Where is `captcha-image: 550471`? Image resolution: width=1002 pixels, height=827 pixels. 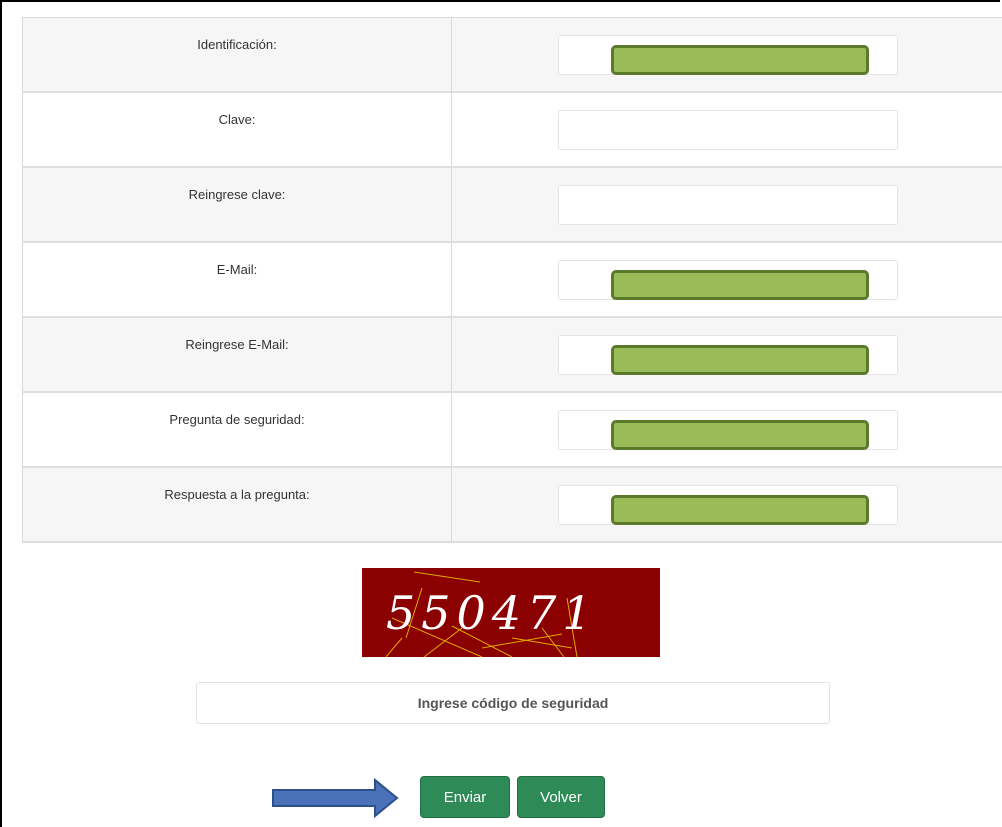
captcha-image: 550471 is located at coordinates (511, 612).